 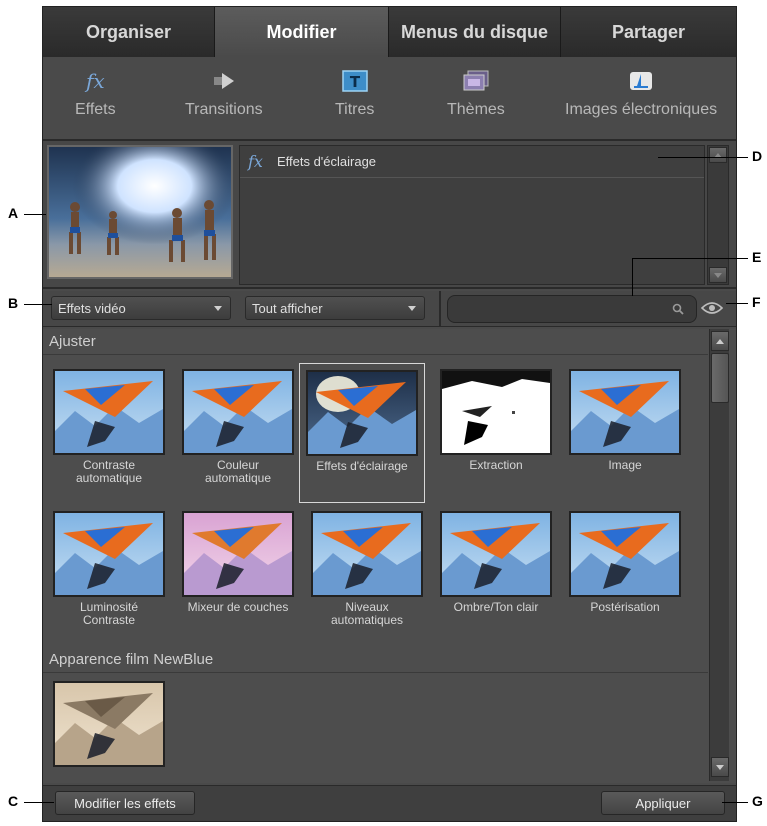 I want to click on effect-item: Image, so click(x=625, y=420).